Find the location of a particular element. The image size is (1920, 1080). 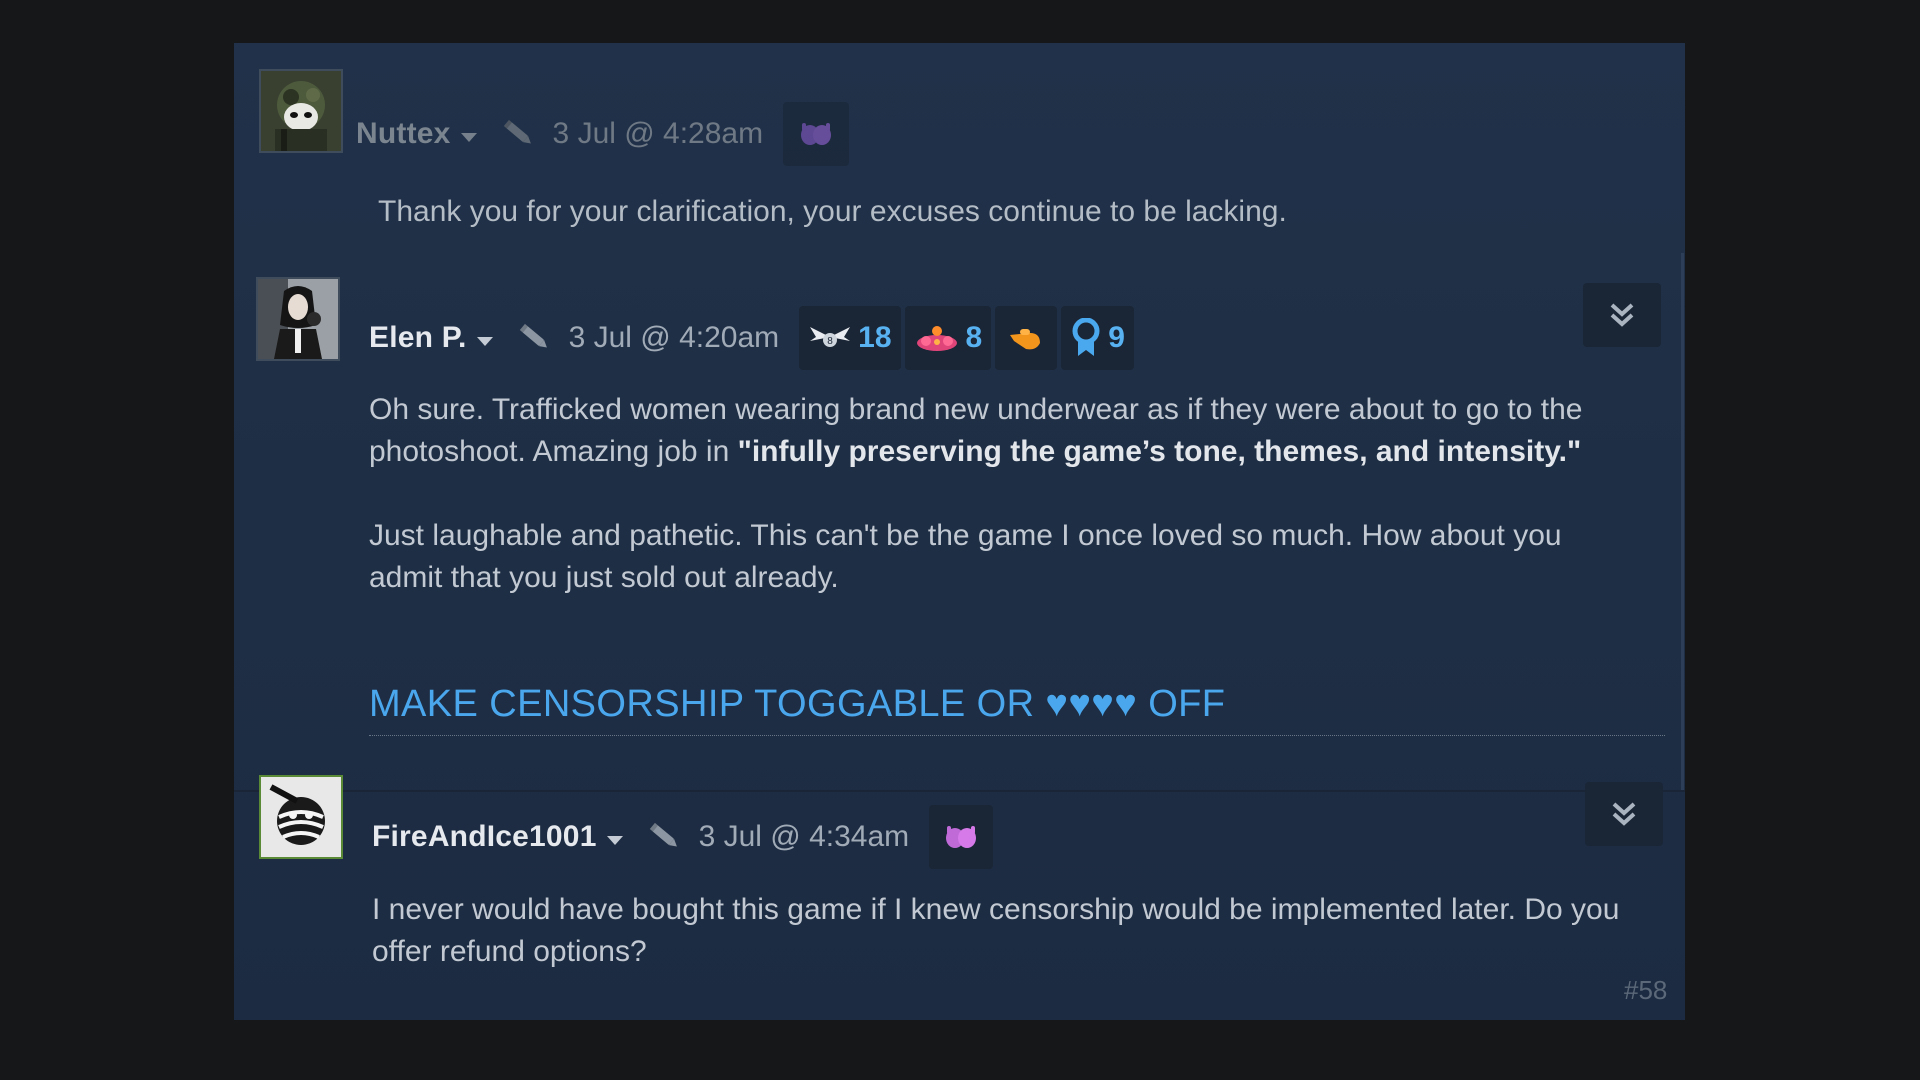

ribbon-award-icon is located at coordinates (1086, 337).